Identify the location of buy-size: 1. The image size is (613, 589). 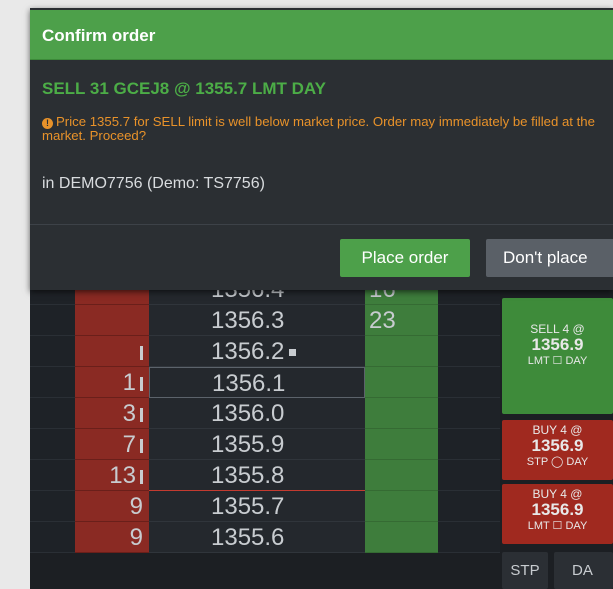
(129, 382).